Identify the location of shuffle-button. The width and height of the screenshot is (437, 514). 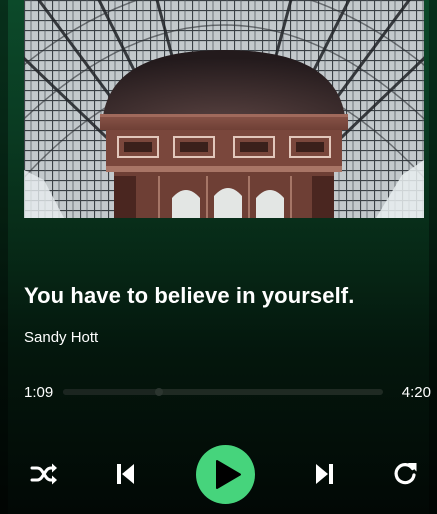
(44, 474).